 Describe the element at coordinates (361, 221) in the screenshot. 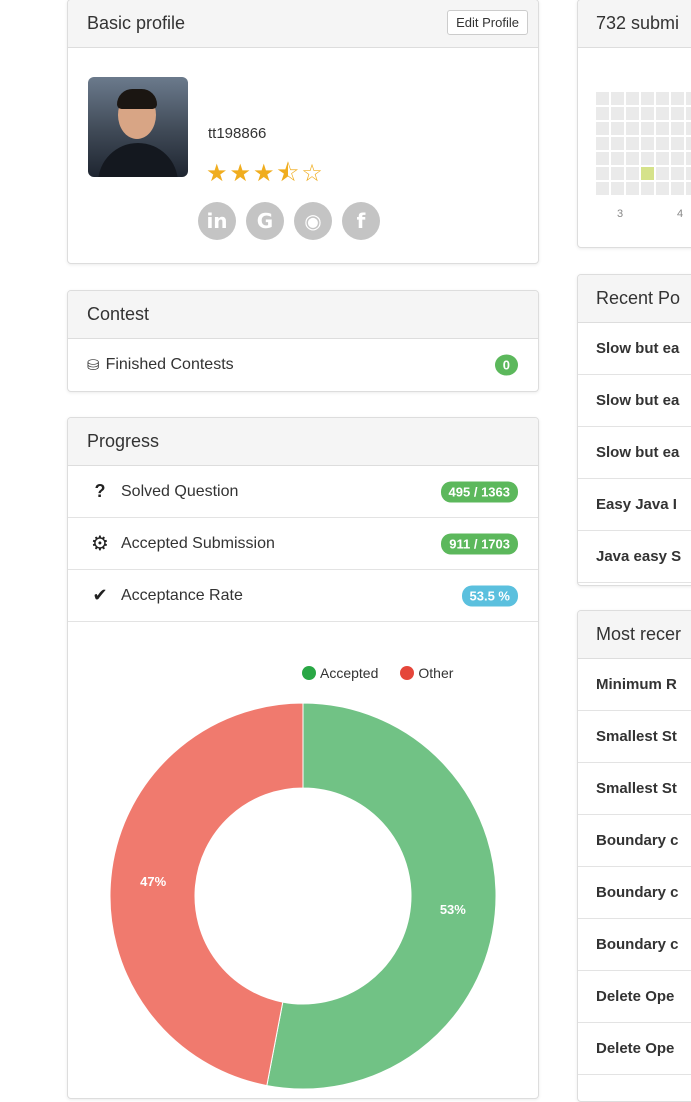

I see `facebook-icon: f` at that location.